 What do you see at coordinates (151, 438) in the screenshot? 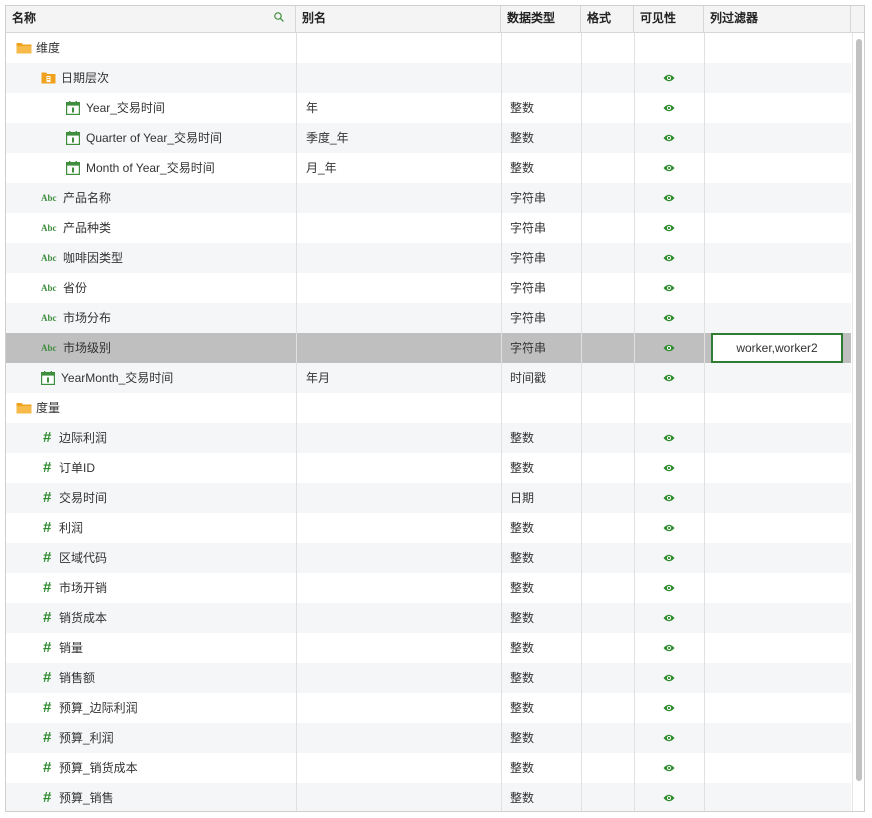
I see `field-name-cell: # 边际利润` at bounding box center [151, 438].